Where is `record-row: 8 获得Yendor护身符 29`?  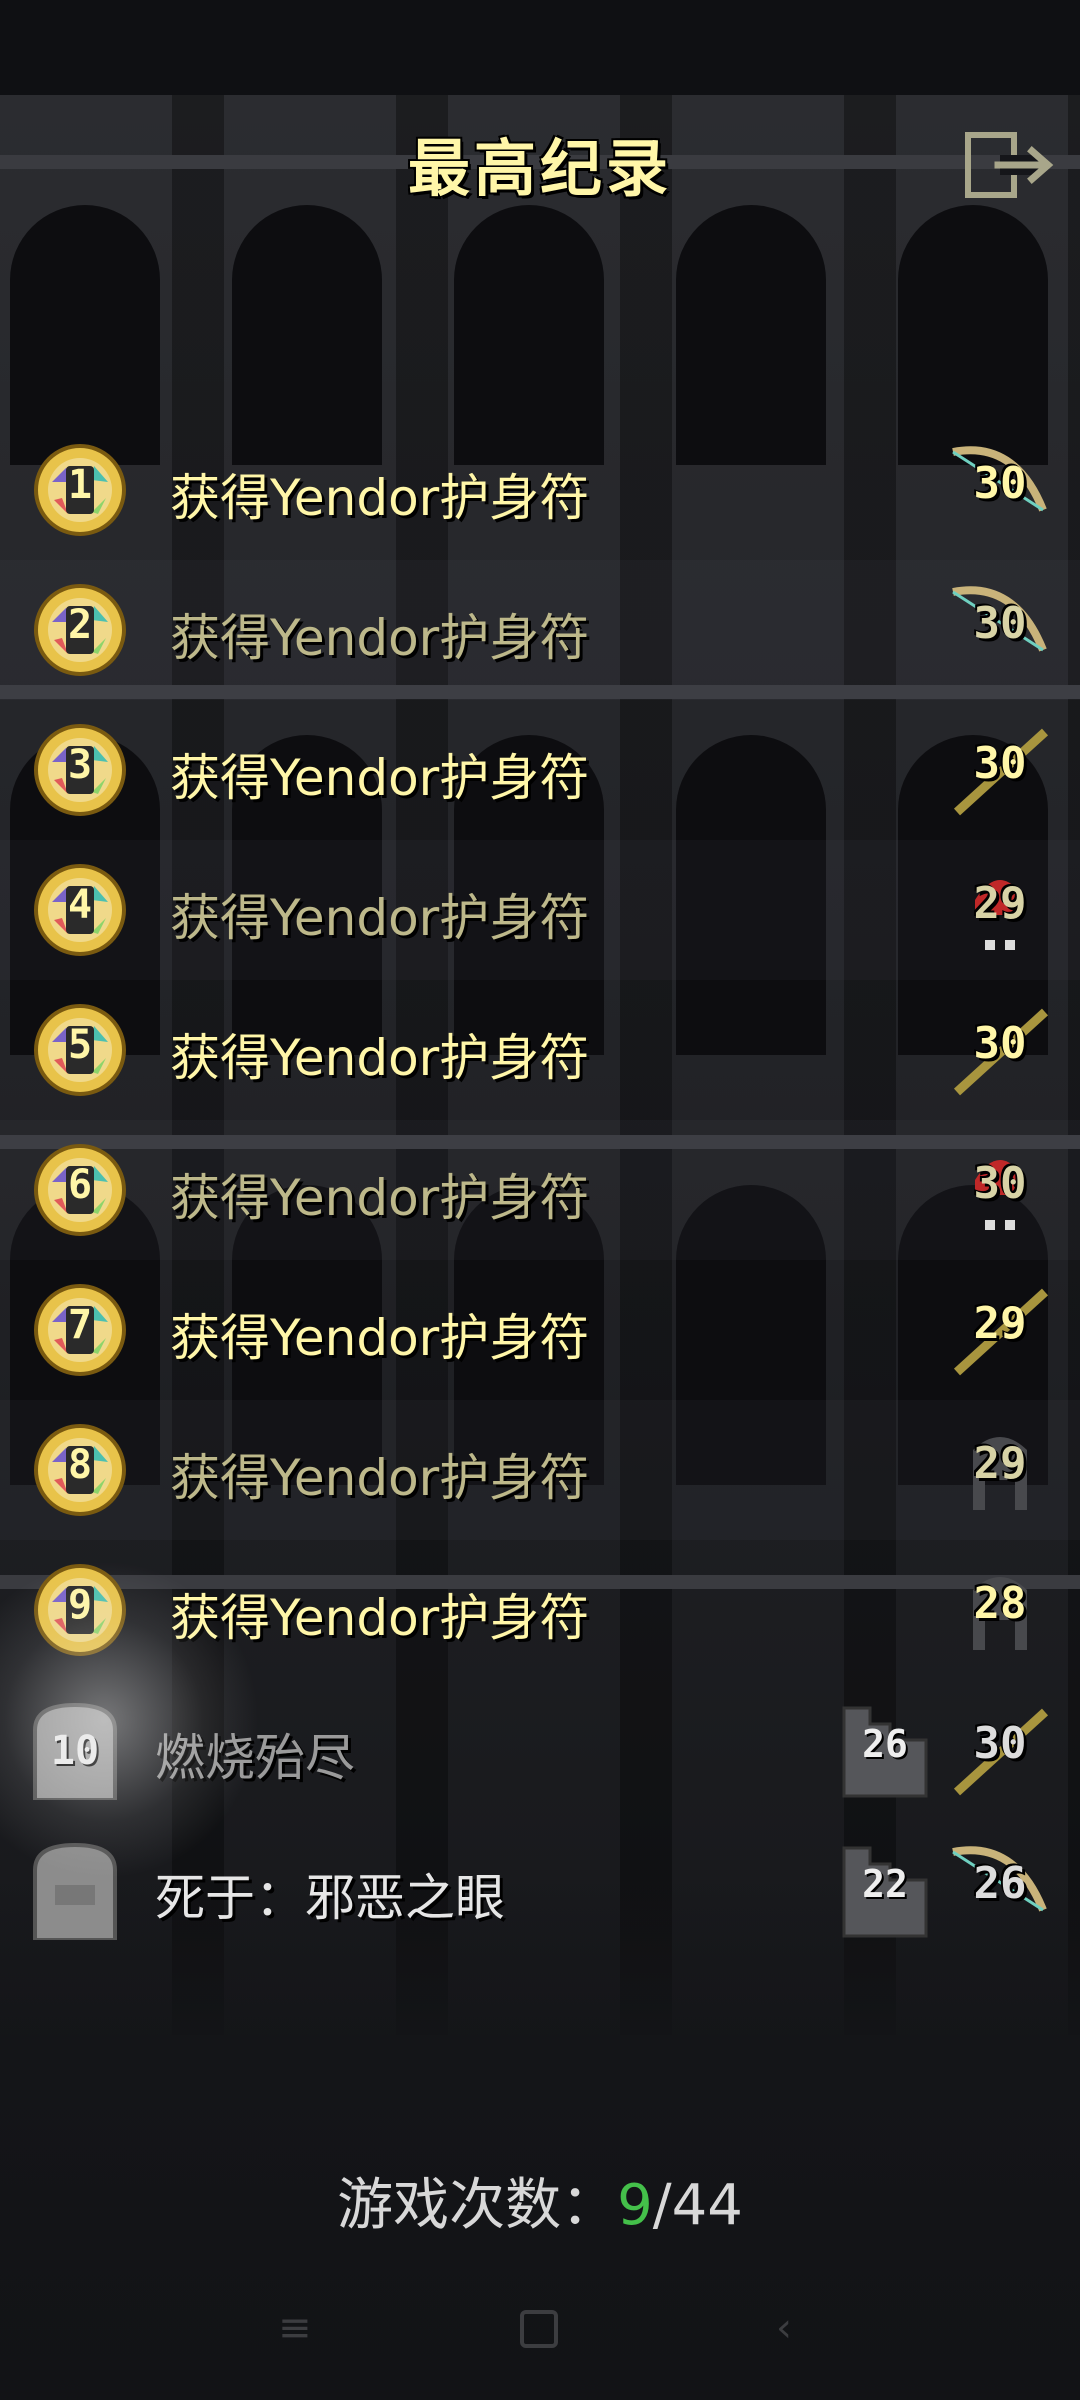
record-row: 8 获得Yendor护身符 29 is located at coordinates (540, 1470).